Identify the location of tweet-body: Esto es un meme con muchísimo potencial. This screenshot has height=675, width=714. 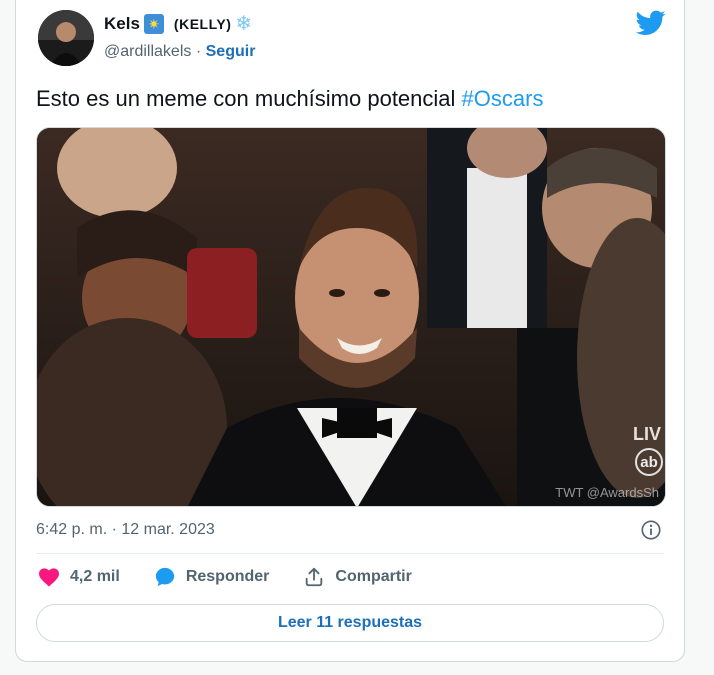
(249, 98).